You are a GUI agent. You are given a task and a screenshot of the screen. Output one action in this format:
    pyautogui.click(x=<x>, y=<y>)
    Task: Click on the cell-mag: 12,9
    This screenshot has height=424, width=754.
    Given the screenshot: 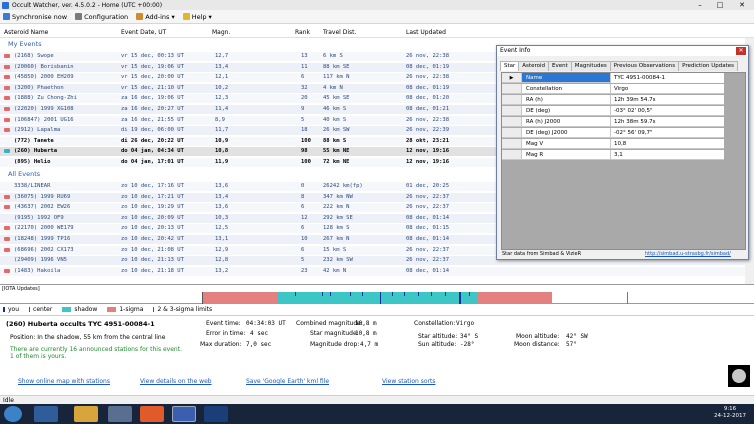 What is the action you would take?
    pyautogui.click(x=222, y=249)
    